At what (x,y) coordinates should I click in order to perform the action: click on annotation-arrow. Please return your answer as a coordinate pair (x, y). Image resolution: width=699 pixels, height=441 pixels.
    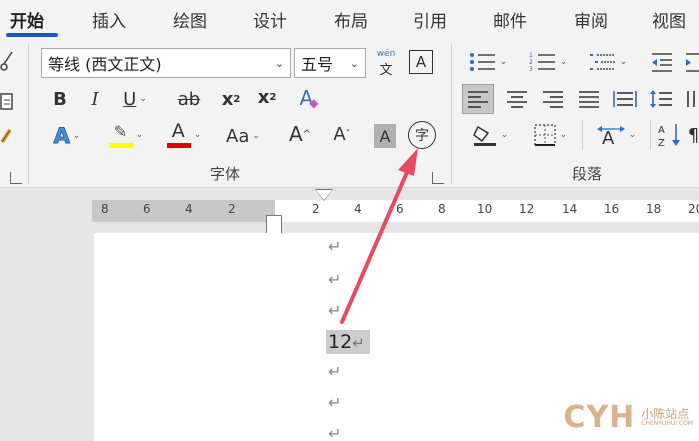
    Looking at the image, I should click on (379, 236).